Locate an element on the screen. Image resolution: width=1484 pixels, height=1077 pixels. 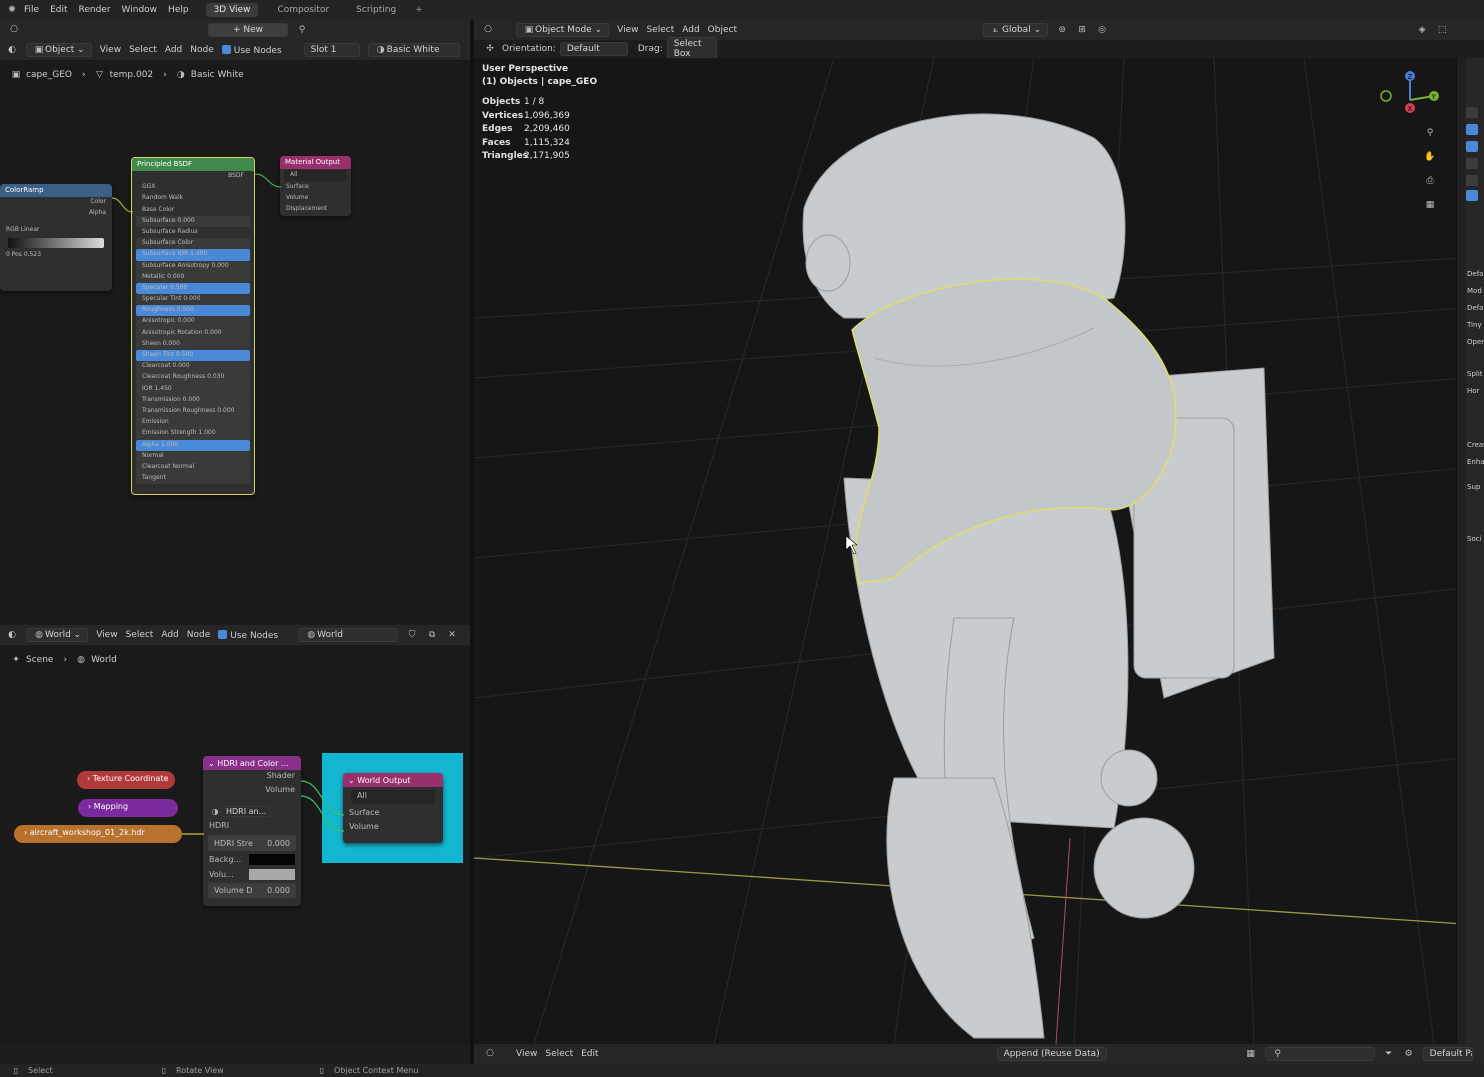
pivot-icon: ⊚ is located at coordinates (1062, 30).